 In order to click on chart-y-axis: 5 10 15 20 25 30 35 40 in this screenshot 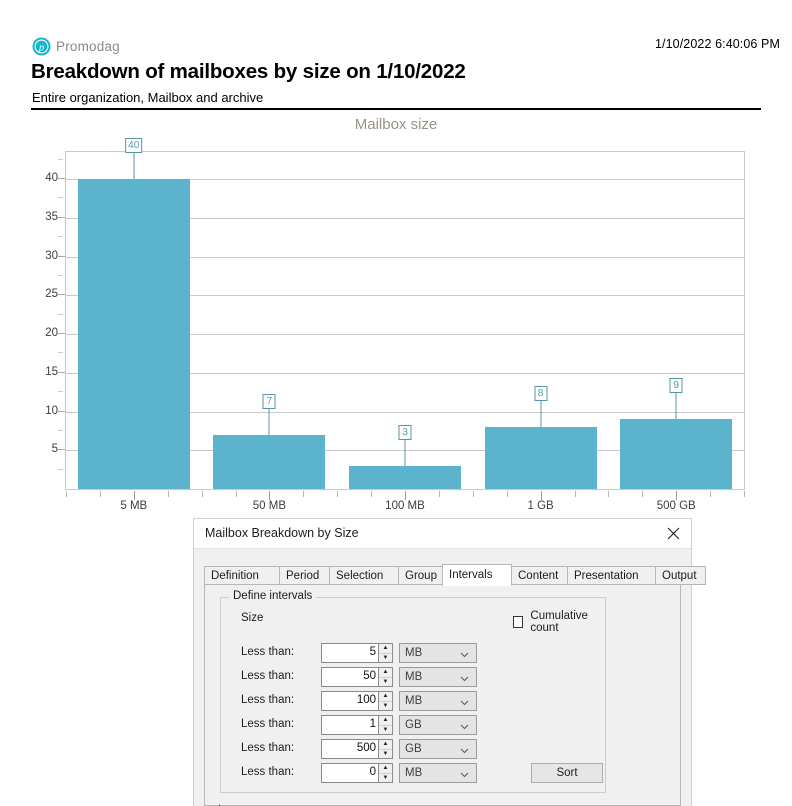, I will do `click(34, 320)`.